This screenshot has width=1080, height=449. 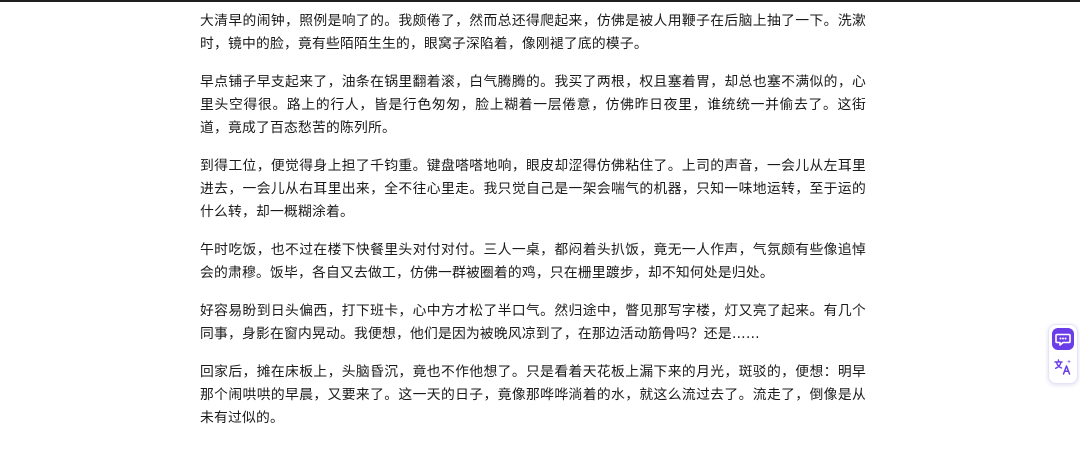 What do you see at coordinates (540, 1) in the screenshot?
I see `top-divider` at bounding box center [540, 1].